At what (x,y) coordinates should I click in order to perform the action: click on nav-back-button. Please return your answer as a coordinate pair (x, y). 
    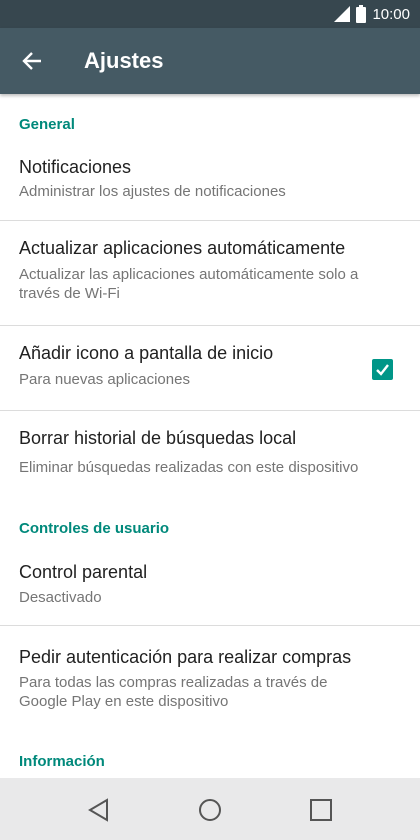
    Looking at the image, I should click on (99, 810).